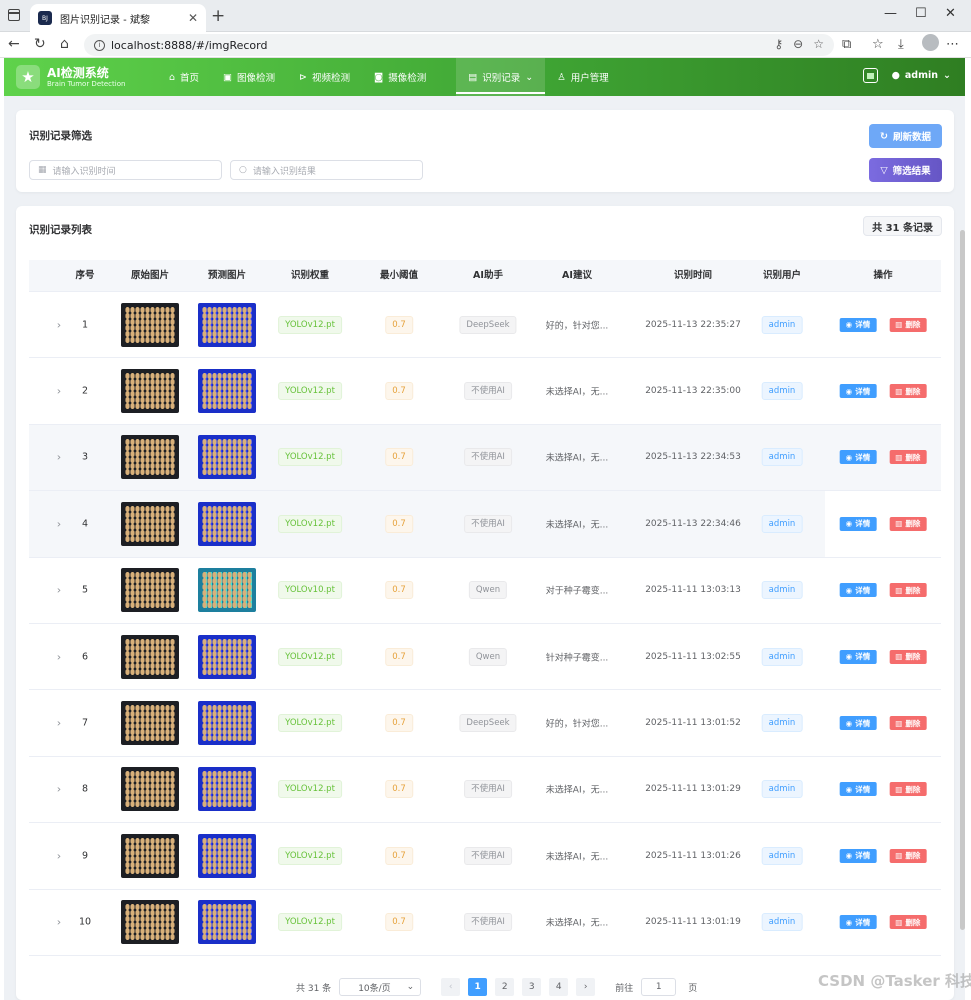  Describe the element at coordinates (324, 77) in the screenshot. I see `menu-item-video-detect: ⊳ 视频检测` at that location.